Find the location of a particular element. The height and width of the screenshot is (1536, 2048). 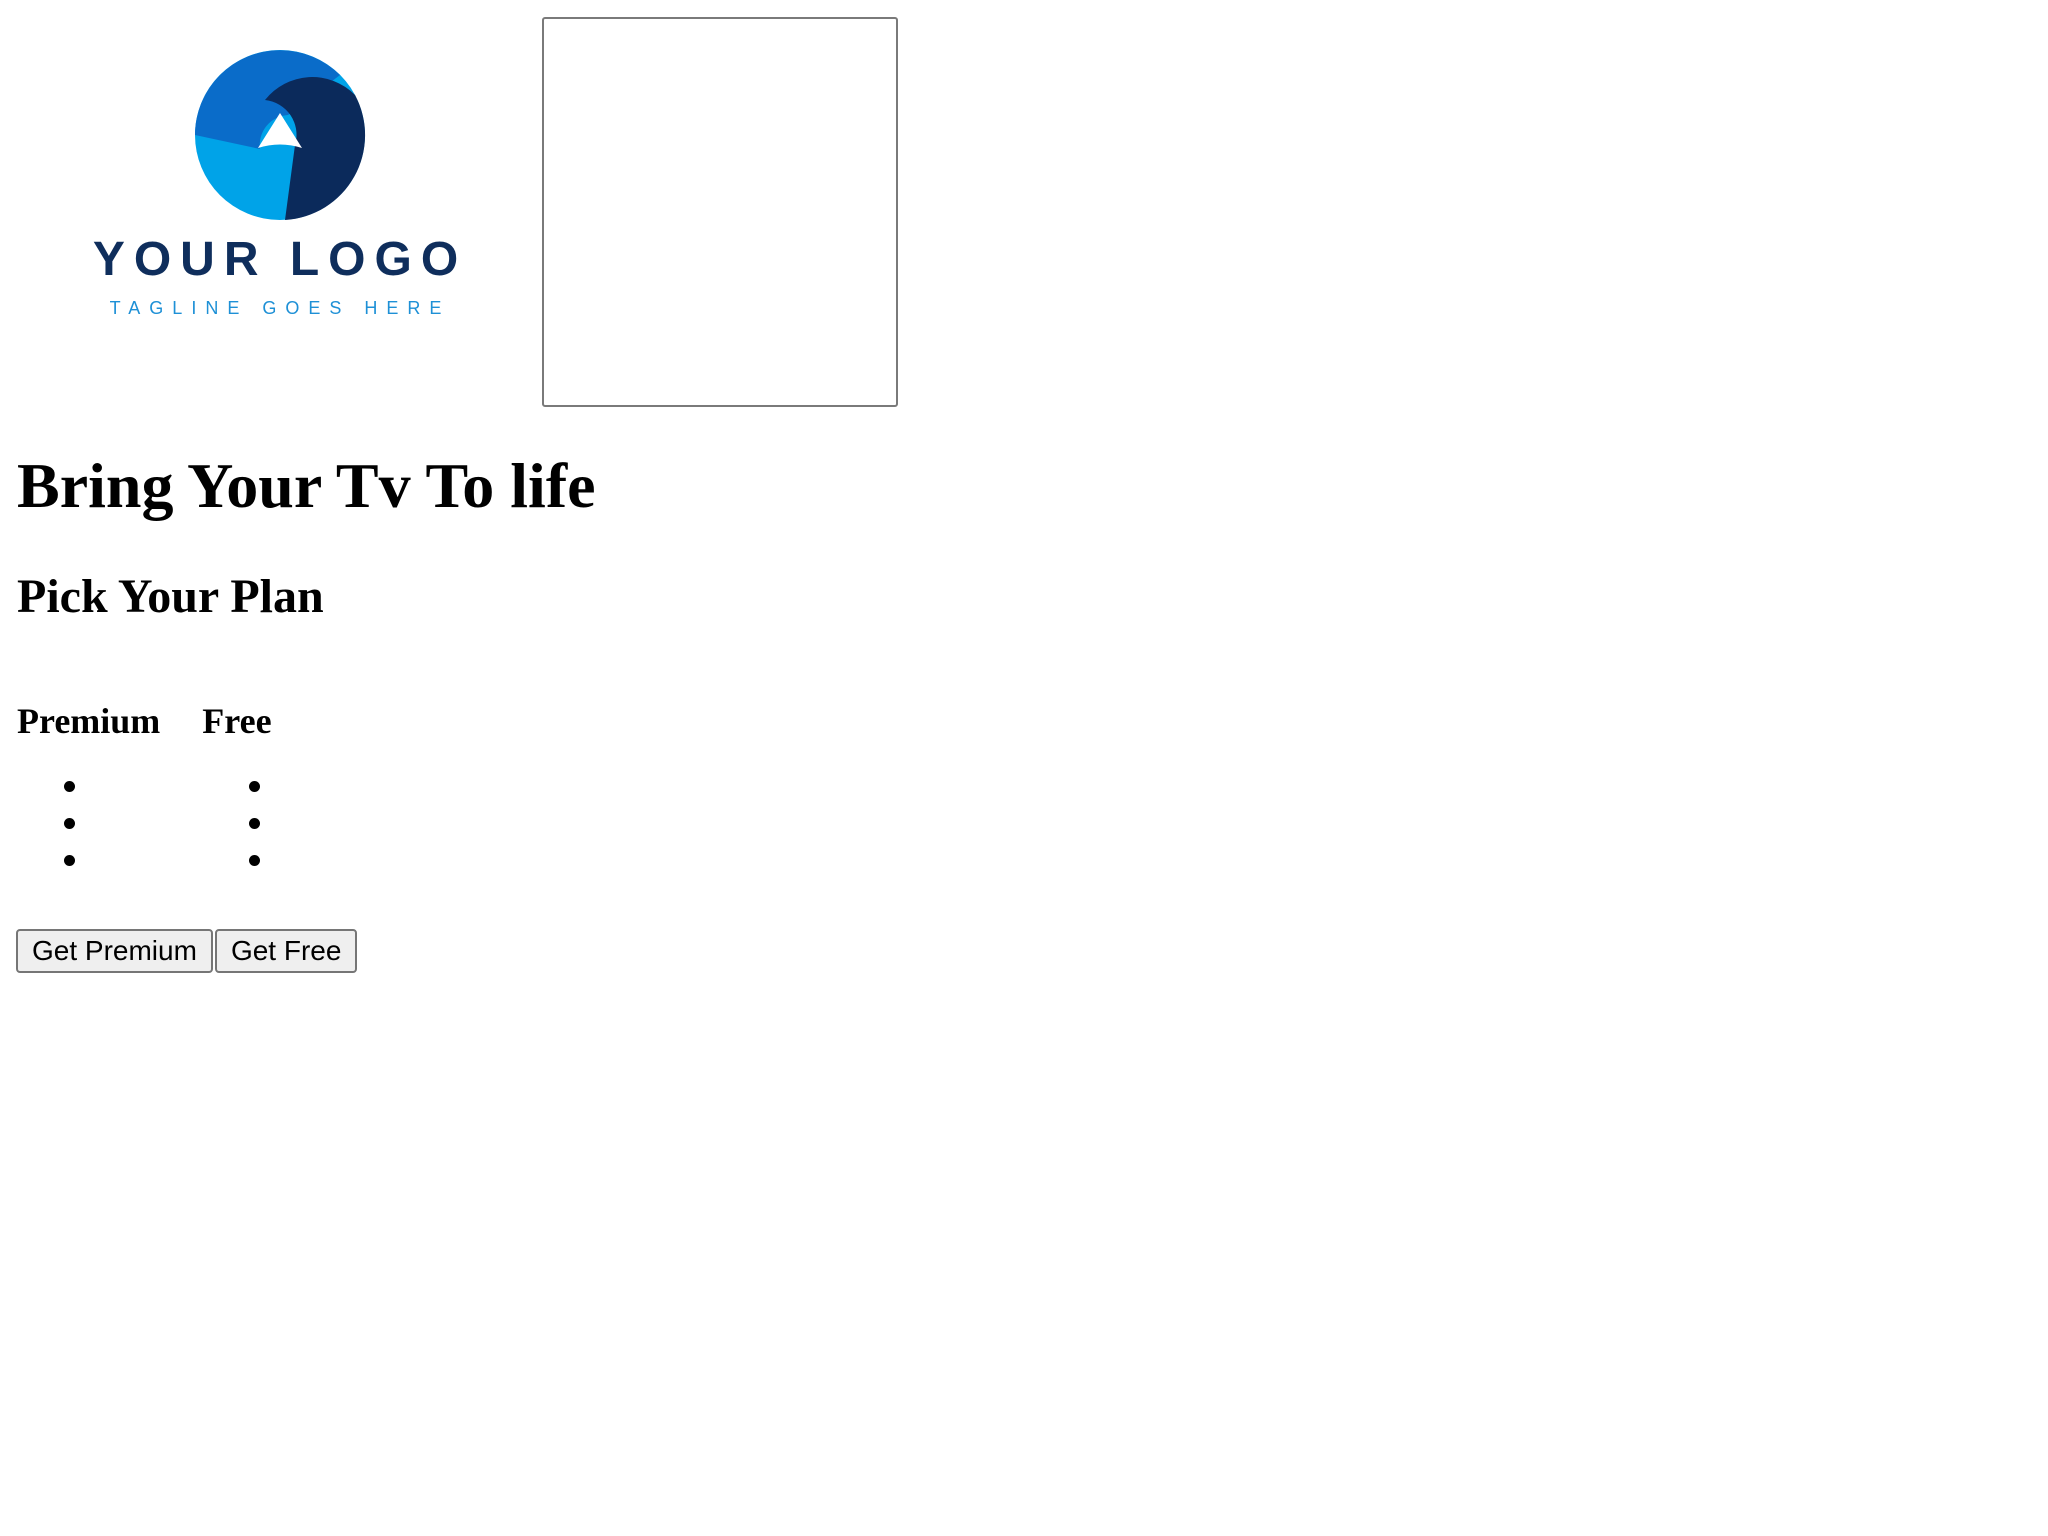

plan-buttons: Get Premium Get Free is located at coordinates (187, 951).